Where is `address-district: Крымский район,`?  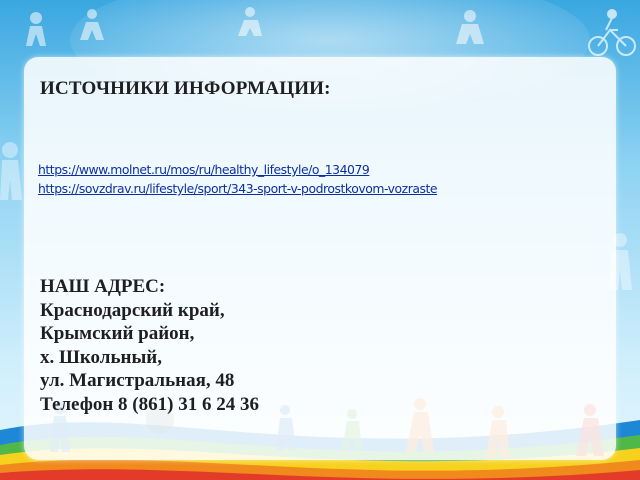
address-district: Крымский район, is located at coordinates (117, 333).